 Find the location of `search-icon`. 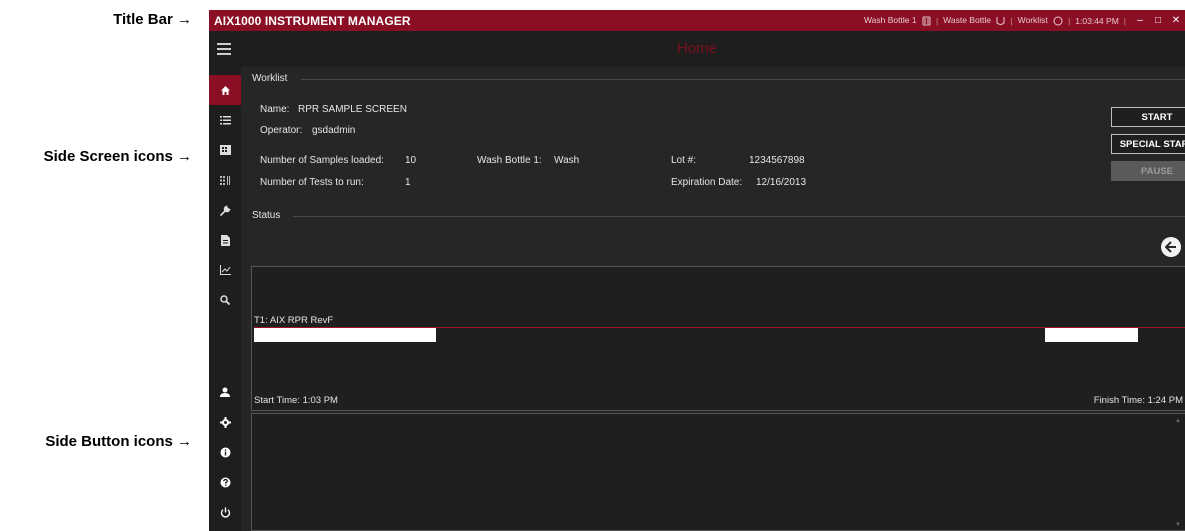

search-icon is located at coordinates (225, 300).